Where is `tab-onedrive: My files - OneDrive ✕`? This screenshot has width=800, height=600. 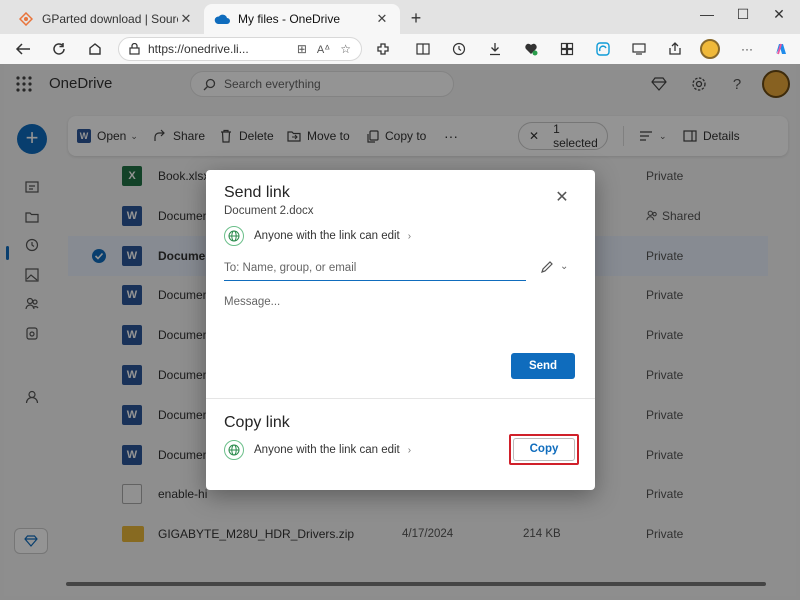
tab-onedrive: My files - OneDrive ✕ is located at coordinates (302, 19).